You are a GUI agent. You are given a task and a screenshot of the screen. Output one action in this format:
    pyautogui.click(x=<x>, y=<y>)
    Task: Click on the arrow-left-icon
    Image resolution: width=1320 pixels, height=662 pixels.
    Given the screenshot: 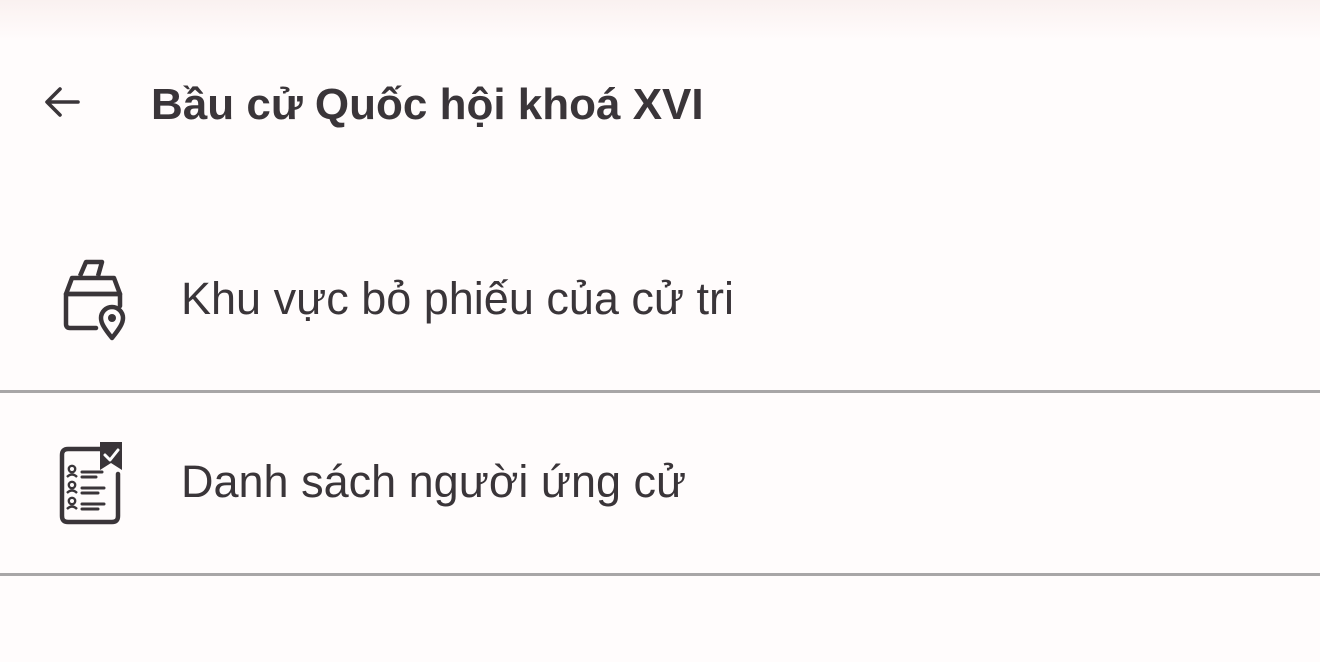 What is the action you would take?
    pyautogui.click(x=62, y=102)
    